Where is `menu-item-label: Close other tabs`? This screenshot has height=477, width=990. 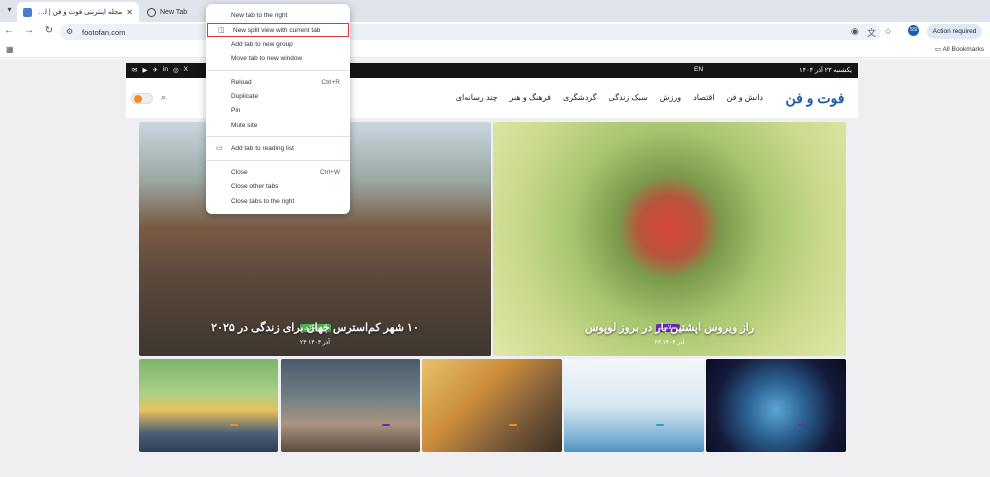 menu-item-label: Close other tabs is located at coordinates (255, 186).